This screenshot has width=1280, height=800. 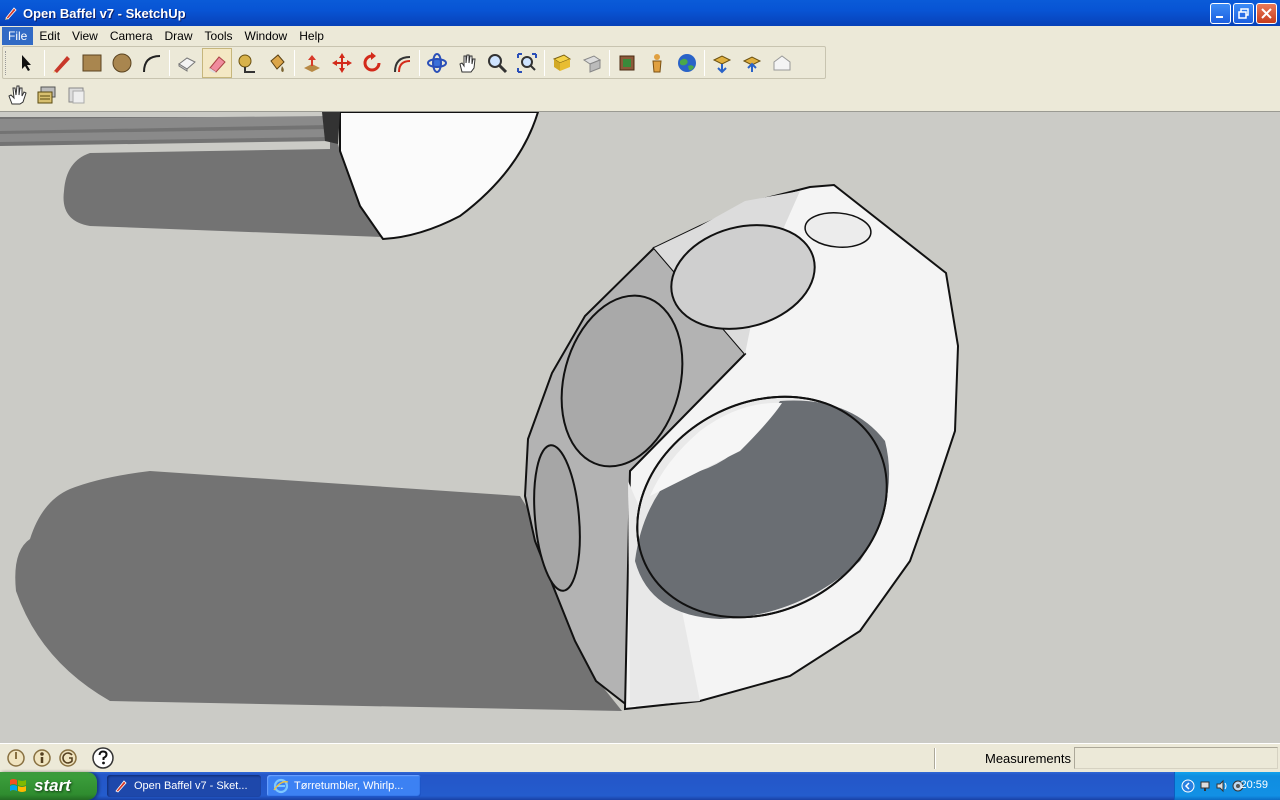 I want to click on rectangle-icon, so click(x=92, y=62).